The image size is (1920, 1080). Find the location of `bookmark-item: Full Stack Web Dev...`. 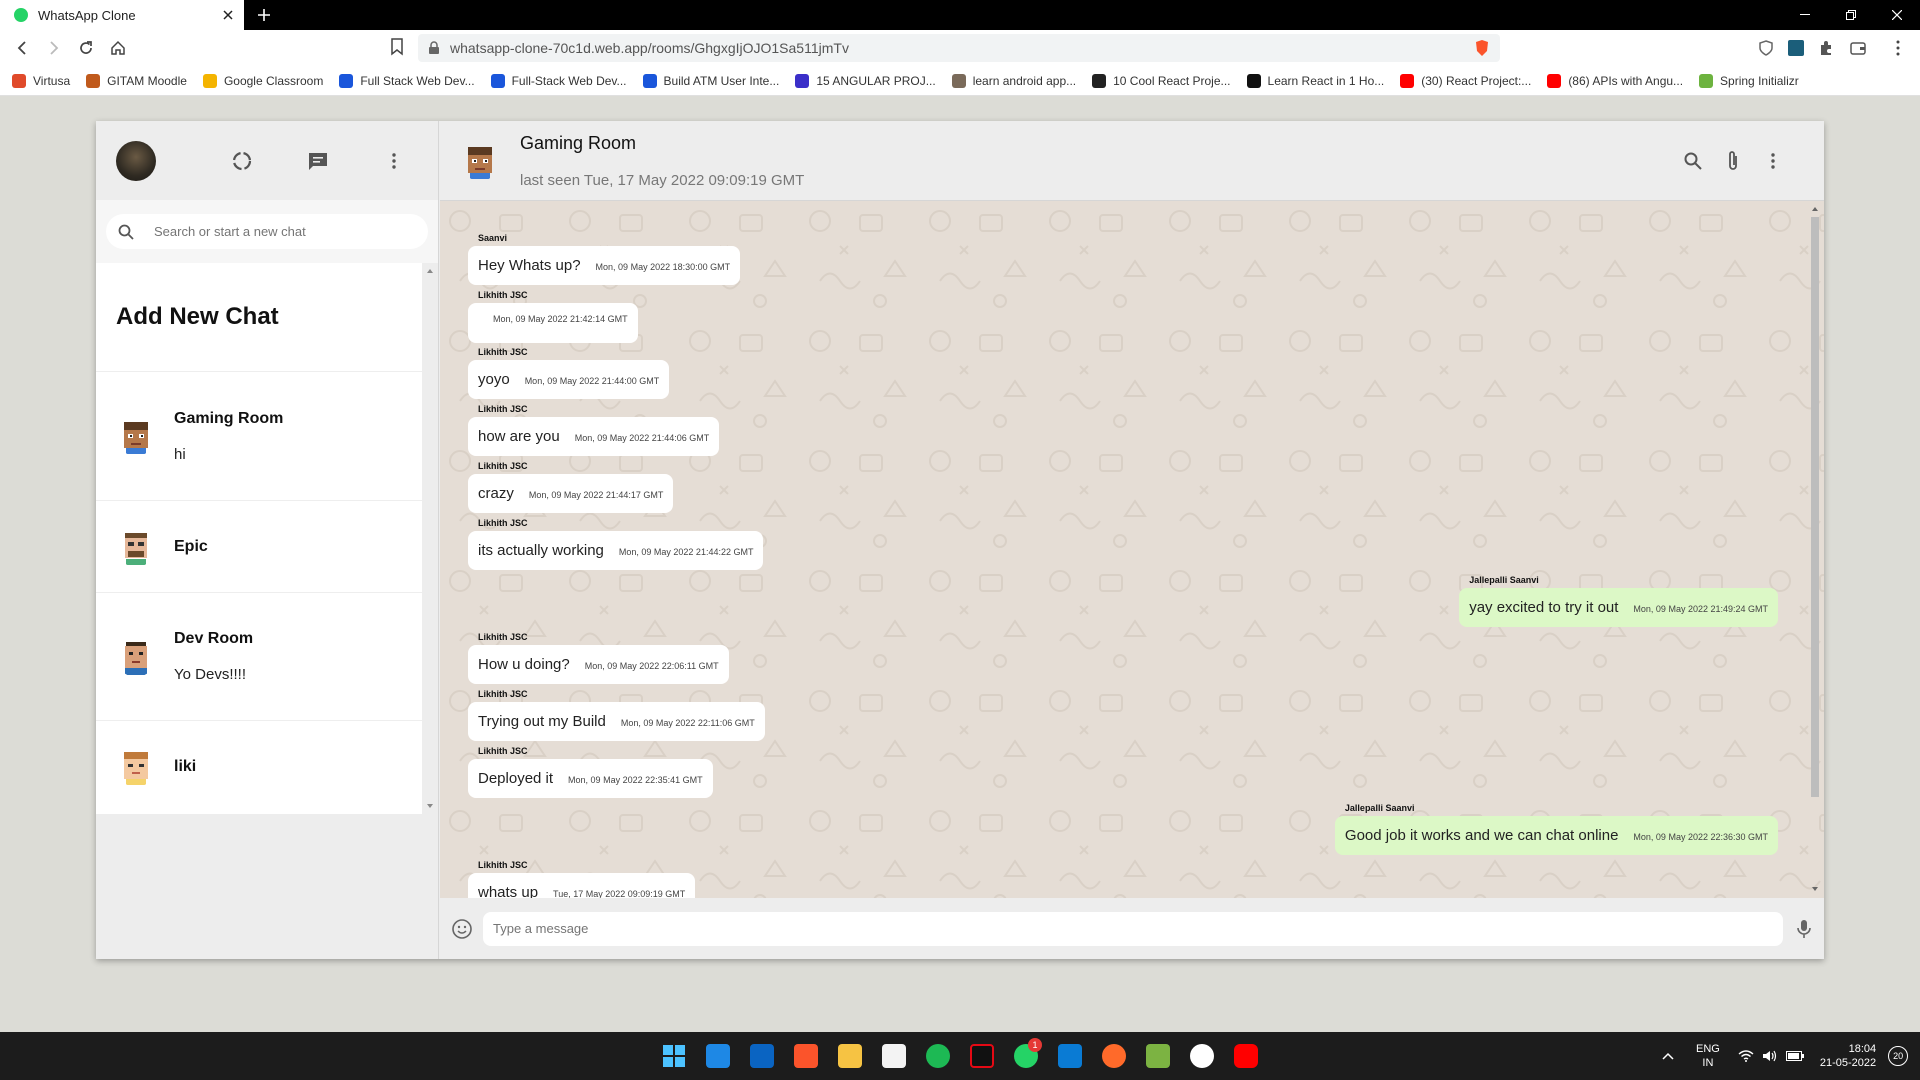

bookmark-item: Full Stack Web Dev... is located at coordinates (407, 80).